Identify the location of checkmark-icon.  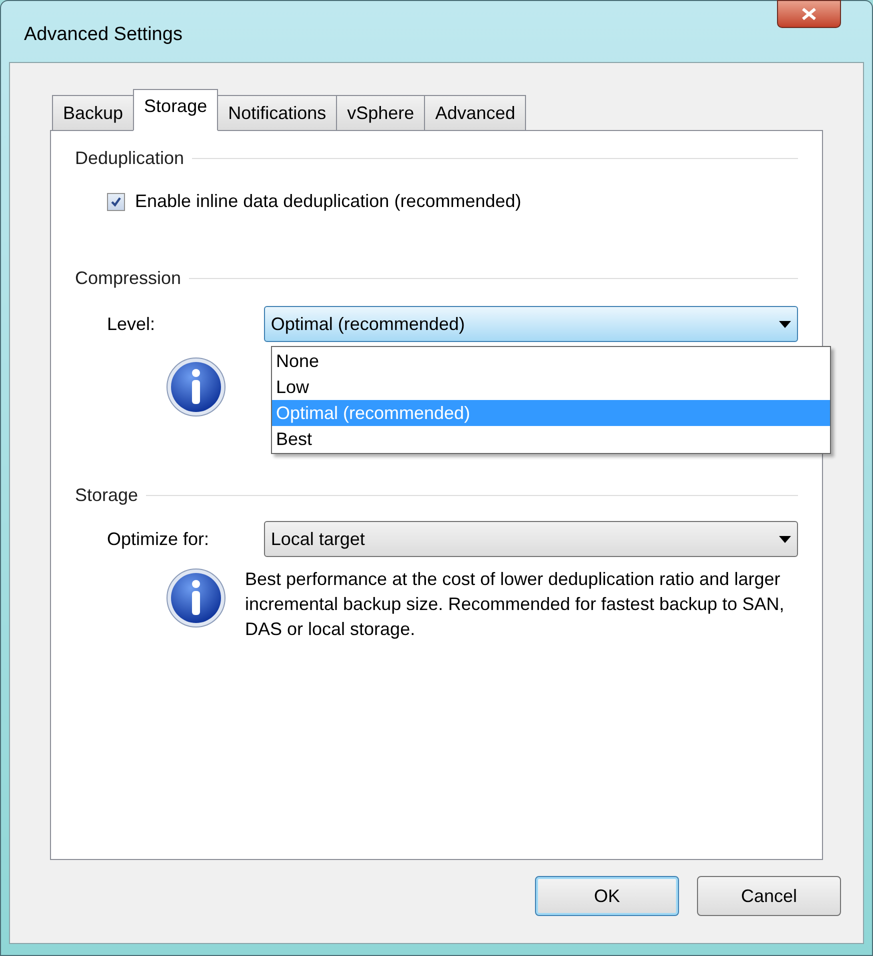
(116, 202).